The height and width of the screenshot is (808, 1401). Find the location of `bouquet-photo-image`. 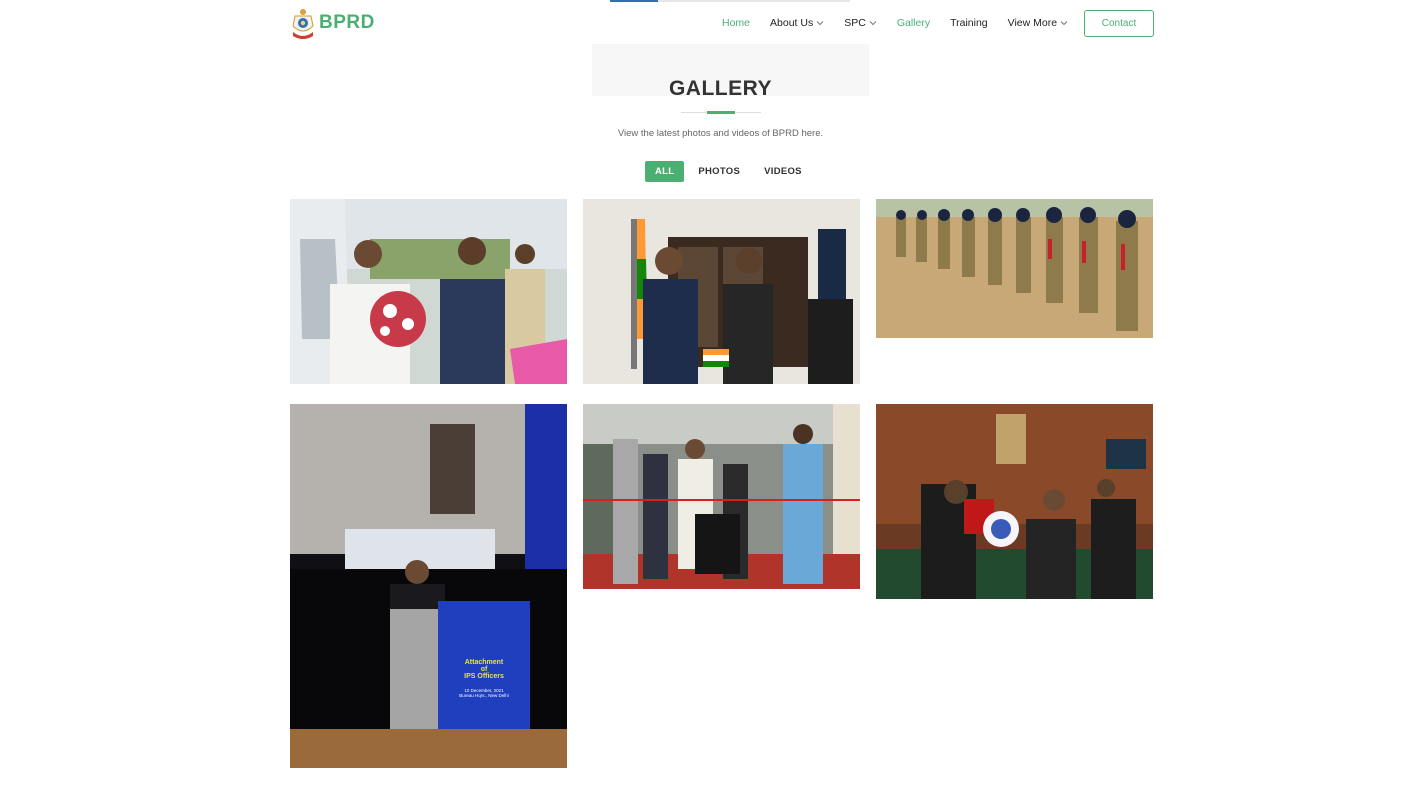

bouquet-photo-image is located at coordinates (428, 291).